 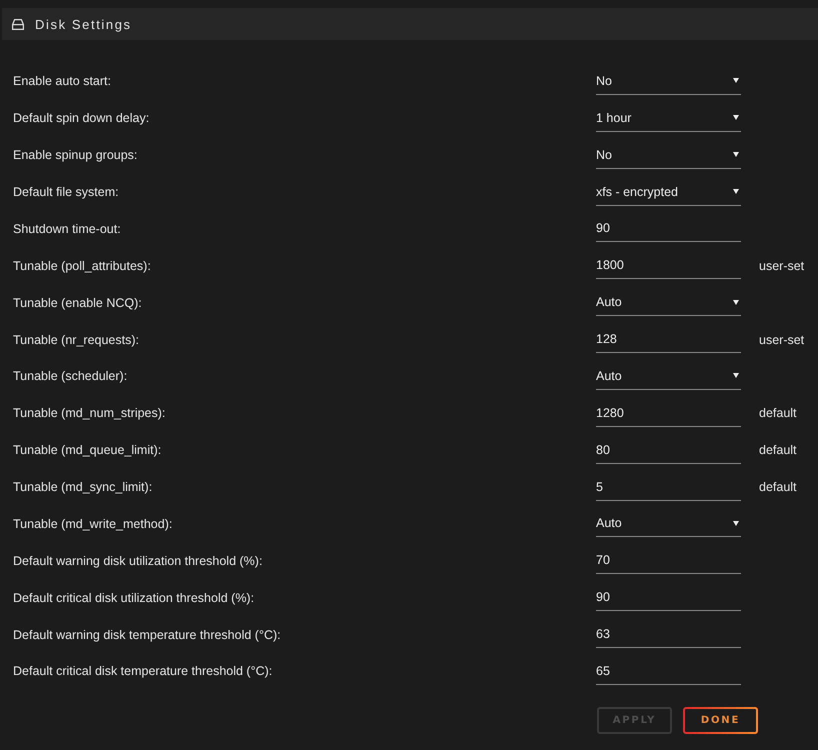 What do you see at coordinates (147, 635) in the screenshot?
I see `setting-label: Default warning disk temperature threshold (°C):` at bounding box center [147, 635].